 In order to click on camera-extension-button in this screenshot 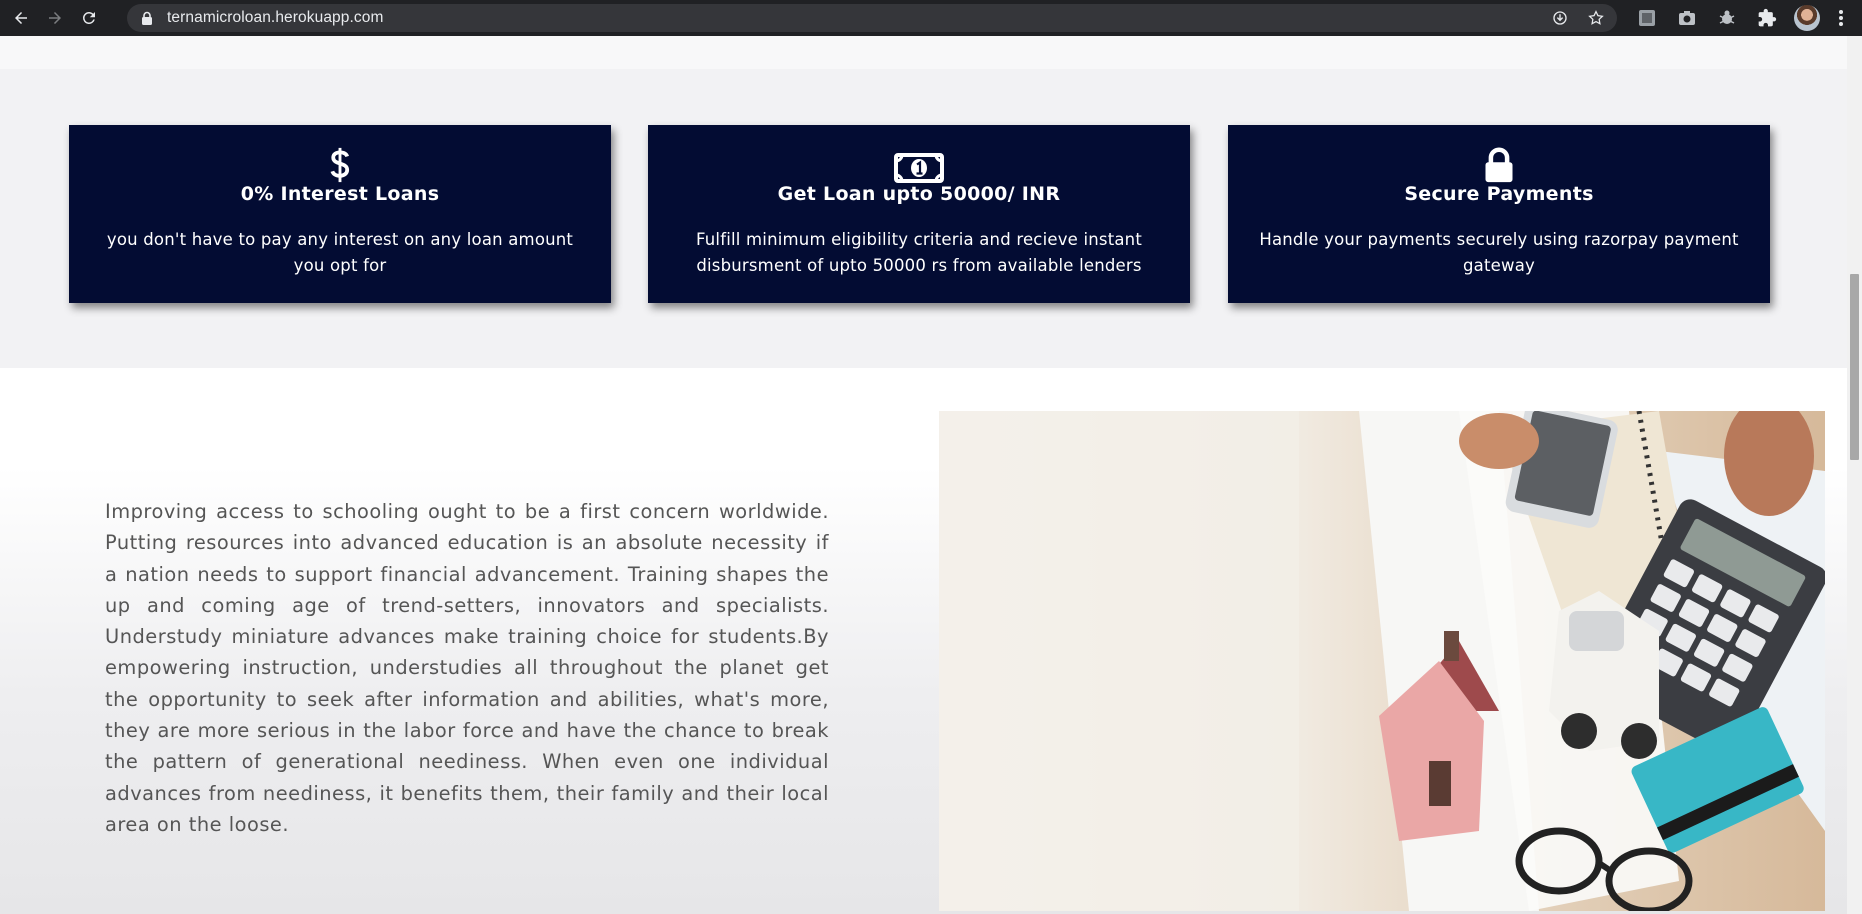, I will do `click(1687, 18)`.